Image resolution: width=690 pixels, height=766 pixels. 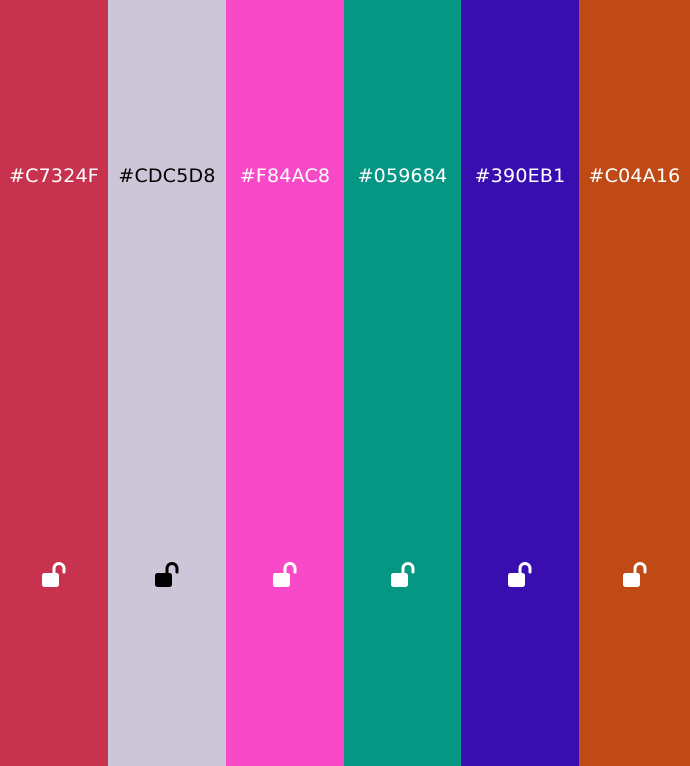 What do you see at coordinates (285, 176) in the screenshot?
I see `hex-code-label: #F84AC8` at bounding box center [285, 176].